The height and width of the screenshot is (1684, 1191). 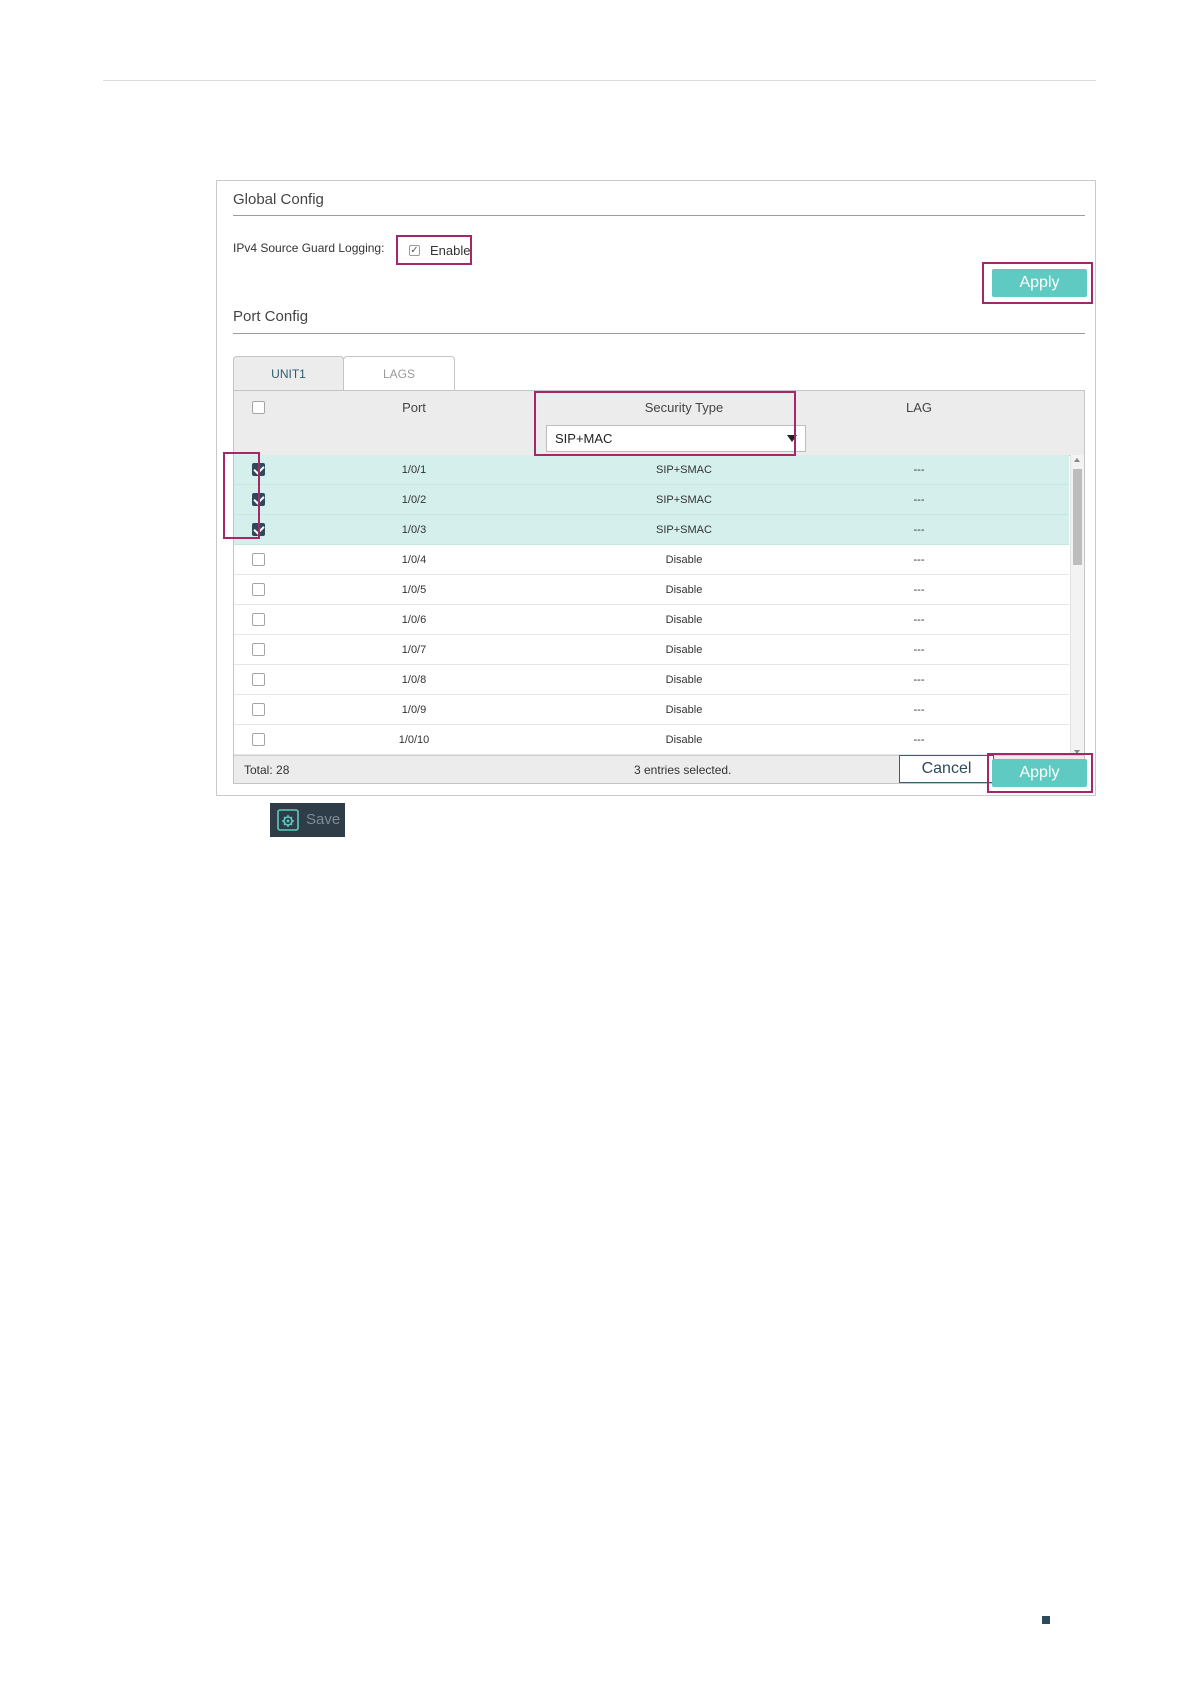 I want to click on enable-label: Enable, so click(x=450, y=250).